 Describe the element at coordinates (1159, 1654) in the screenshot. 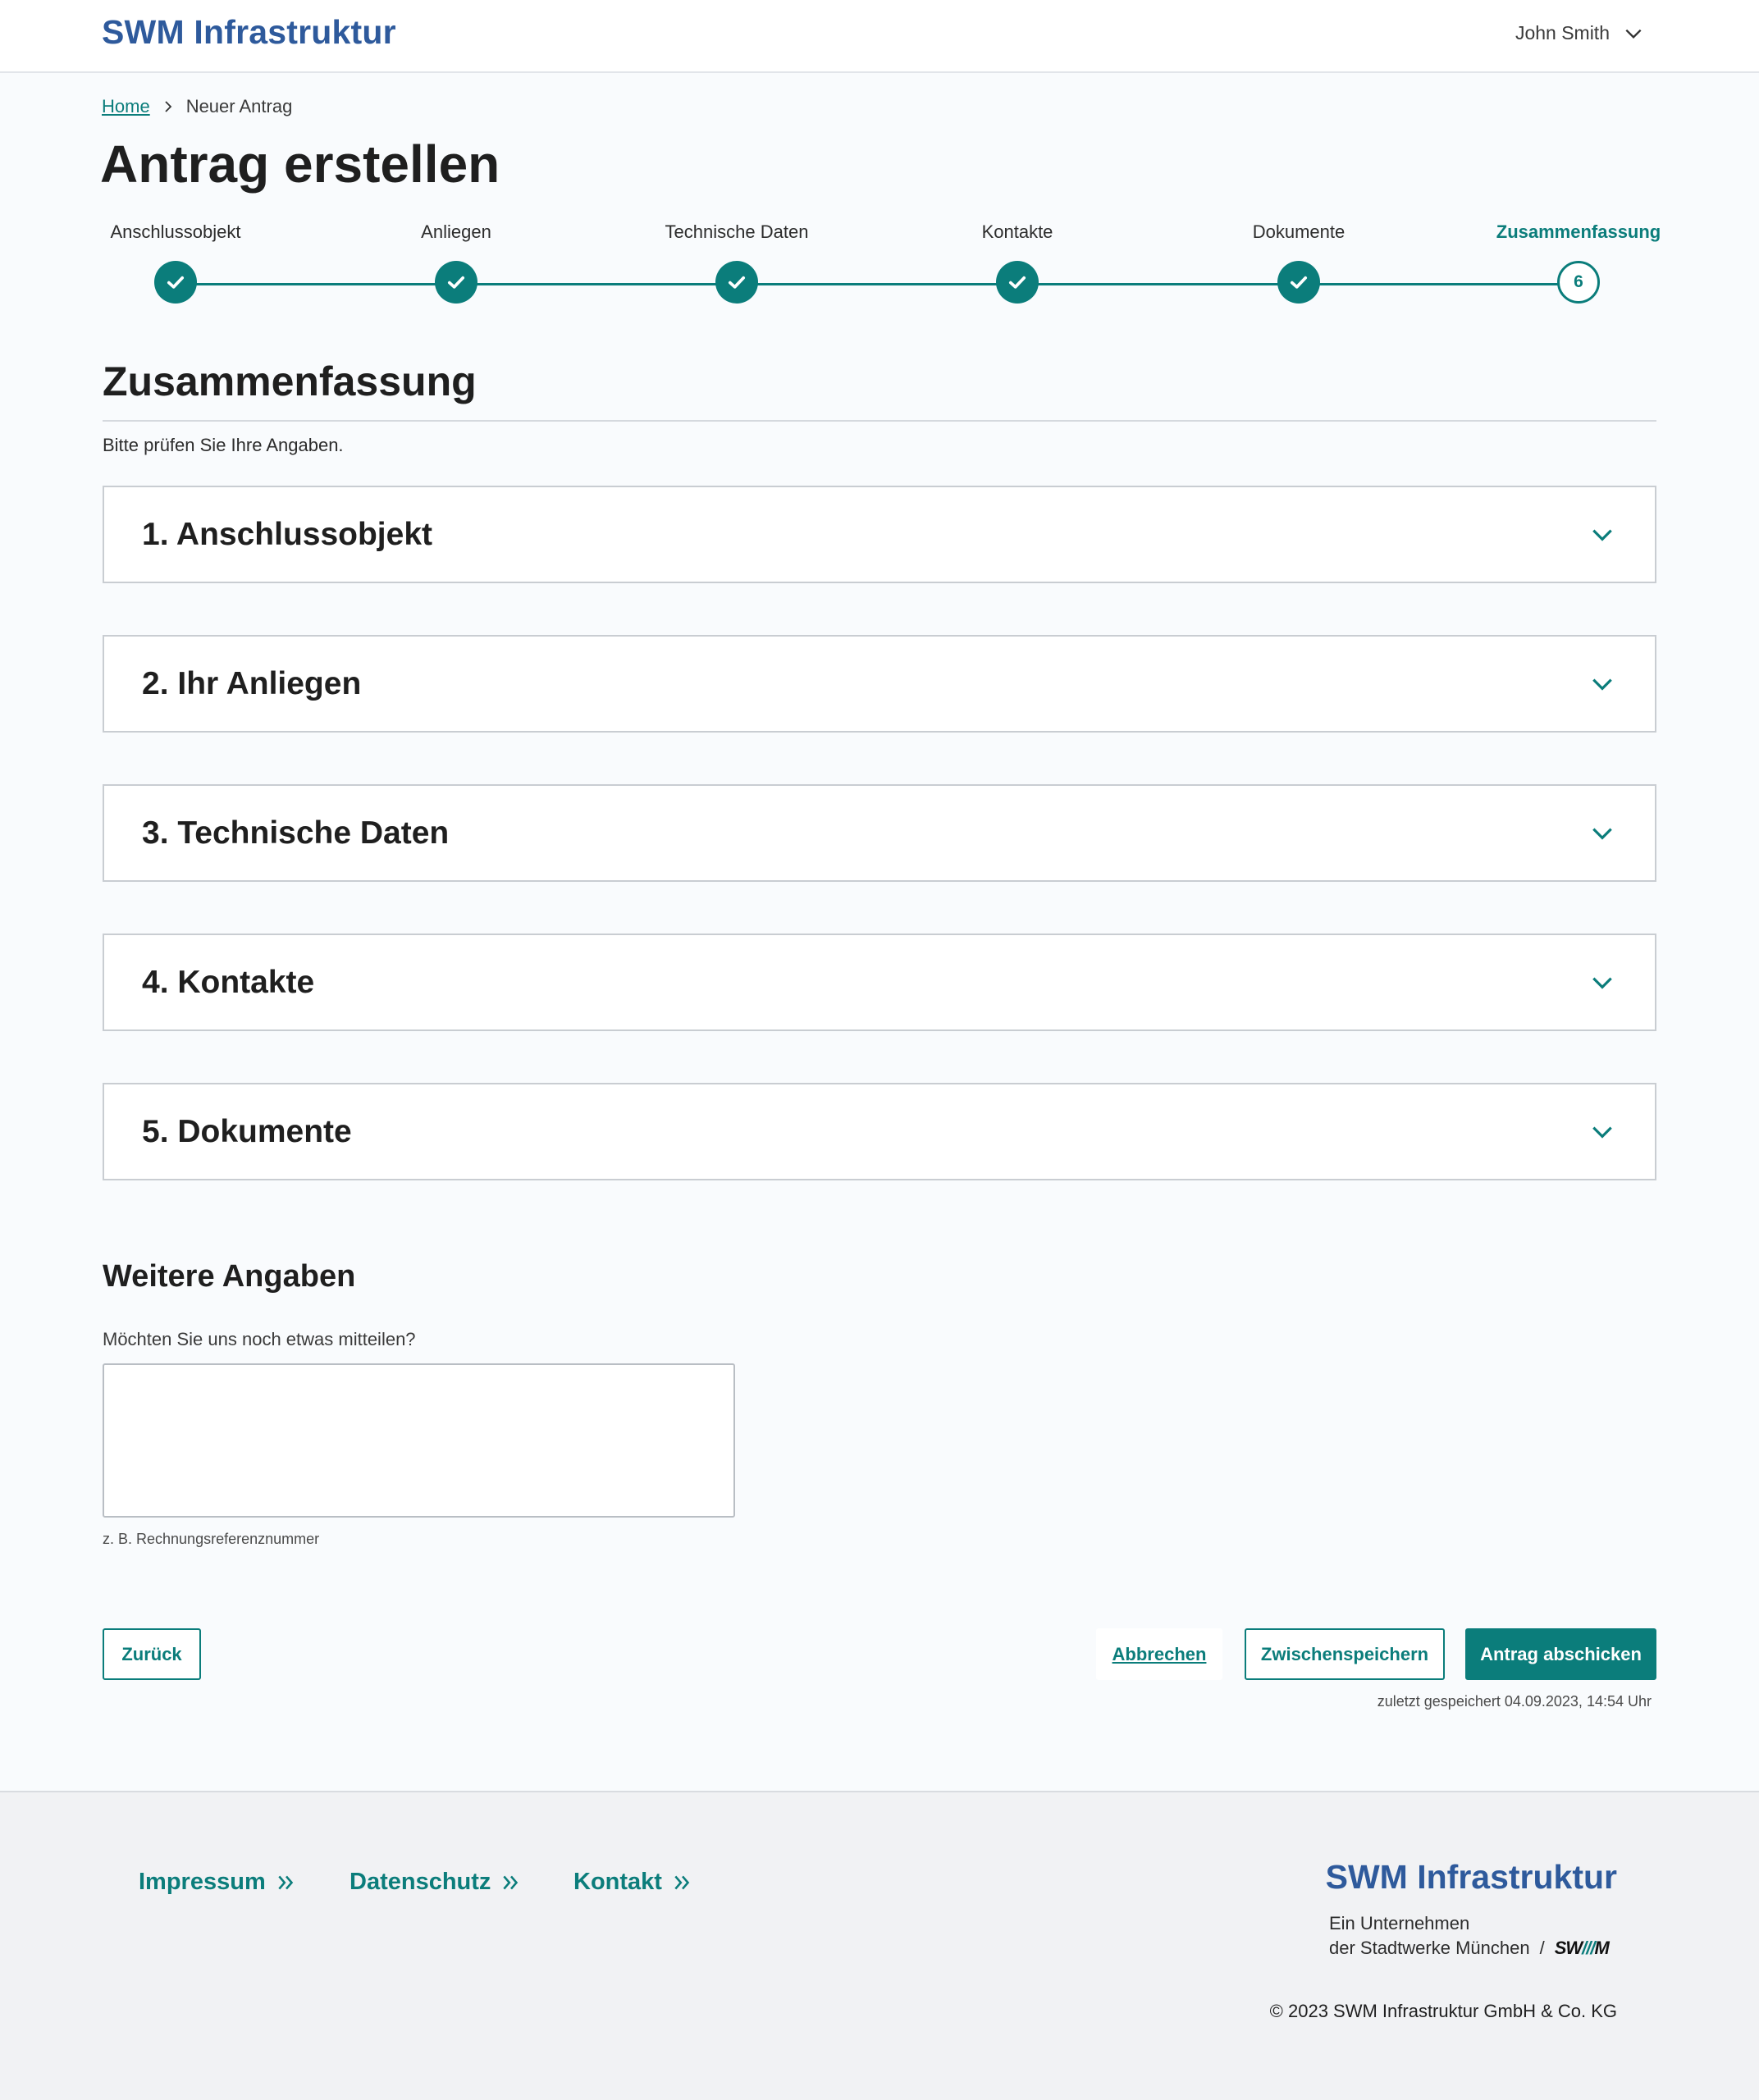

I see `cancel-button: Abbrechen` at that location.